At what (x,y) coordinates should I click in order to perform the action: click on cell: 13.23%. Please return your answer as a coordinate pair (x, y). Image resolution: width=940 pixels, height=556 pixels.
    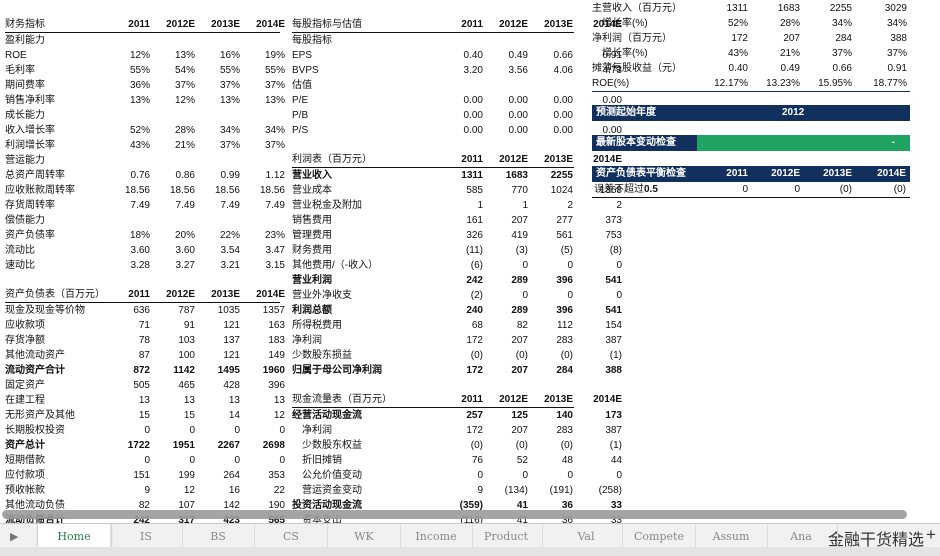
    Looking at the image, I should click on (775, 83).